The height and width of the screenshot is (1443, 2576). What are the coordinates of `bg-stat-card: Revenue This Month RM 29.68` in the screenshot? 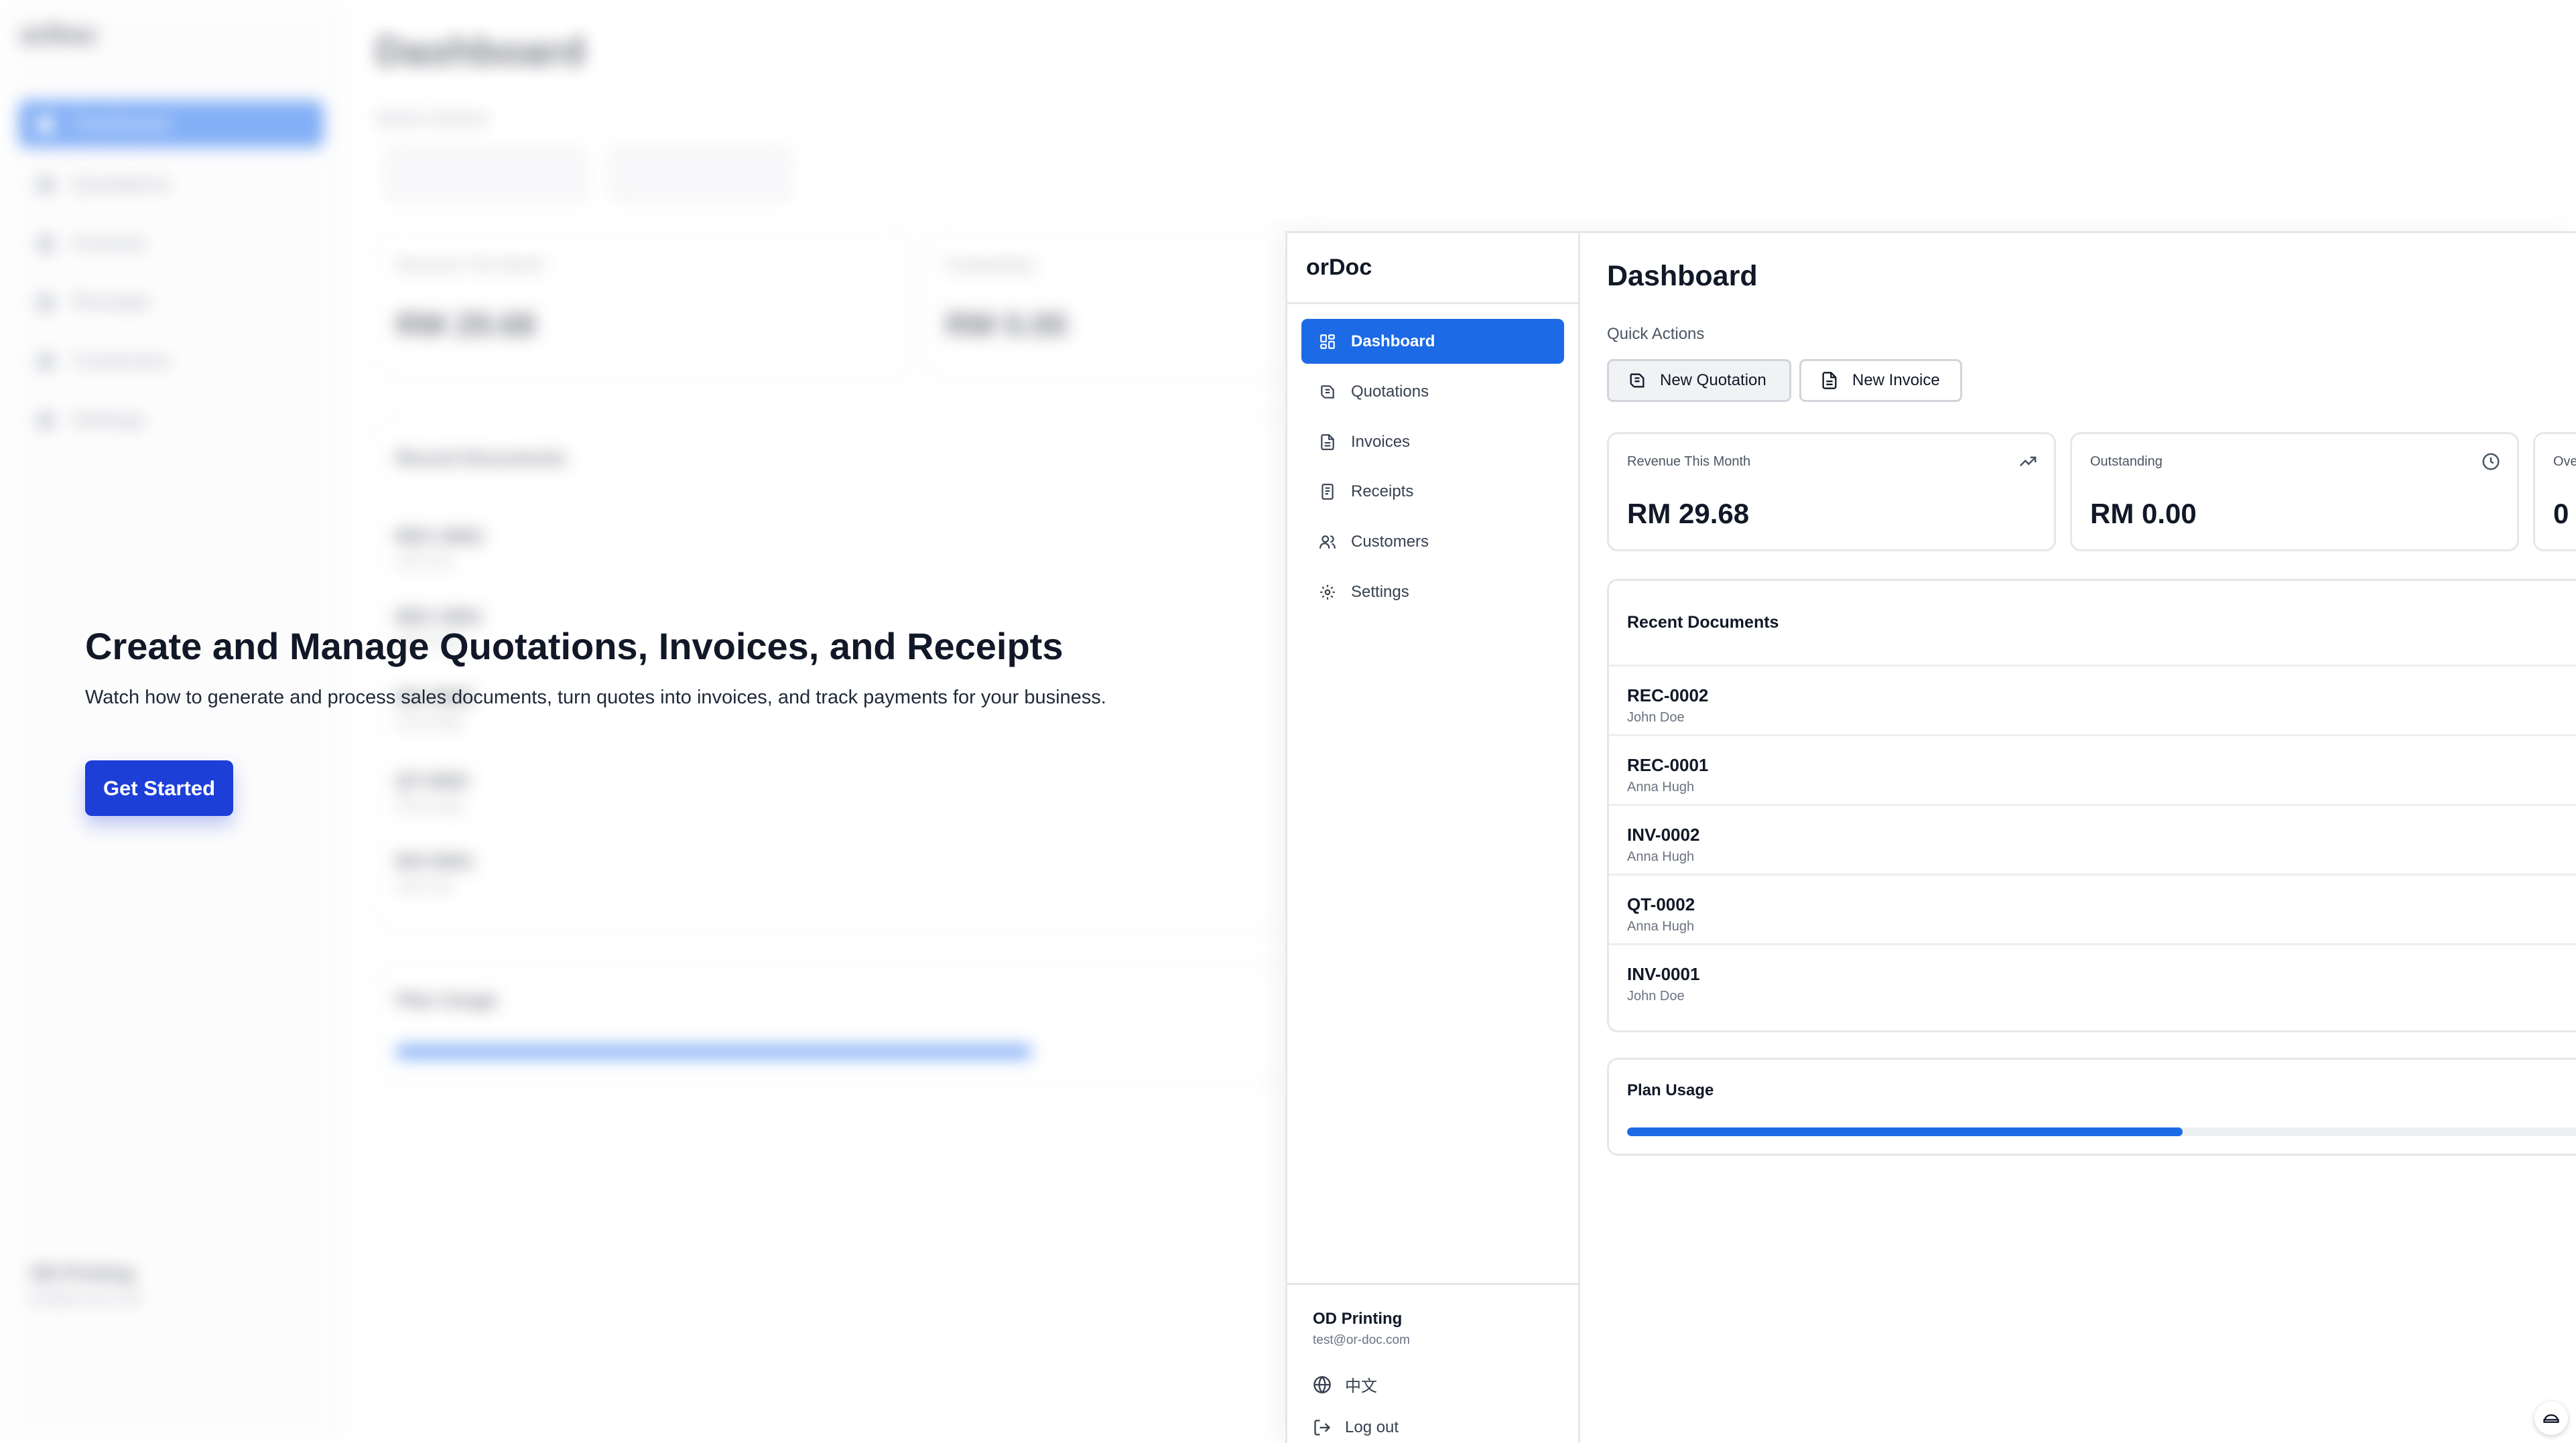 It's located at (643, 305).